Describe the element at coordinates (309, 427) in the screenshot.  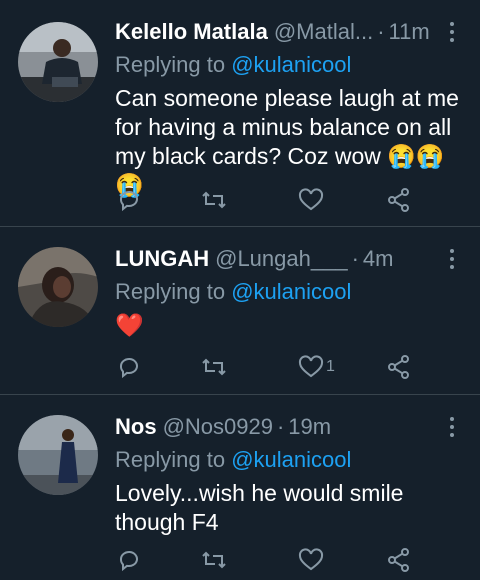
I see `timestamp: 19m` at that location.